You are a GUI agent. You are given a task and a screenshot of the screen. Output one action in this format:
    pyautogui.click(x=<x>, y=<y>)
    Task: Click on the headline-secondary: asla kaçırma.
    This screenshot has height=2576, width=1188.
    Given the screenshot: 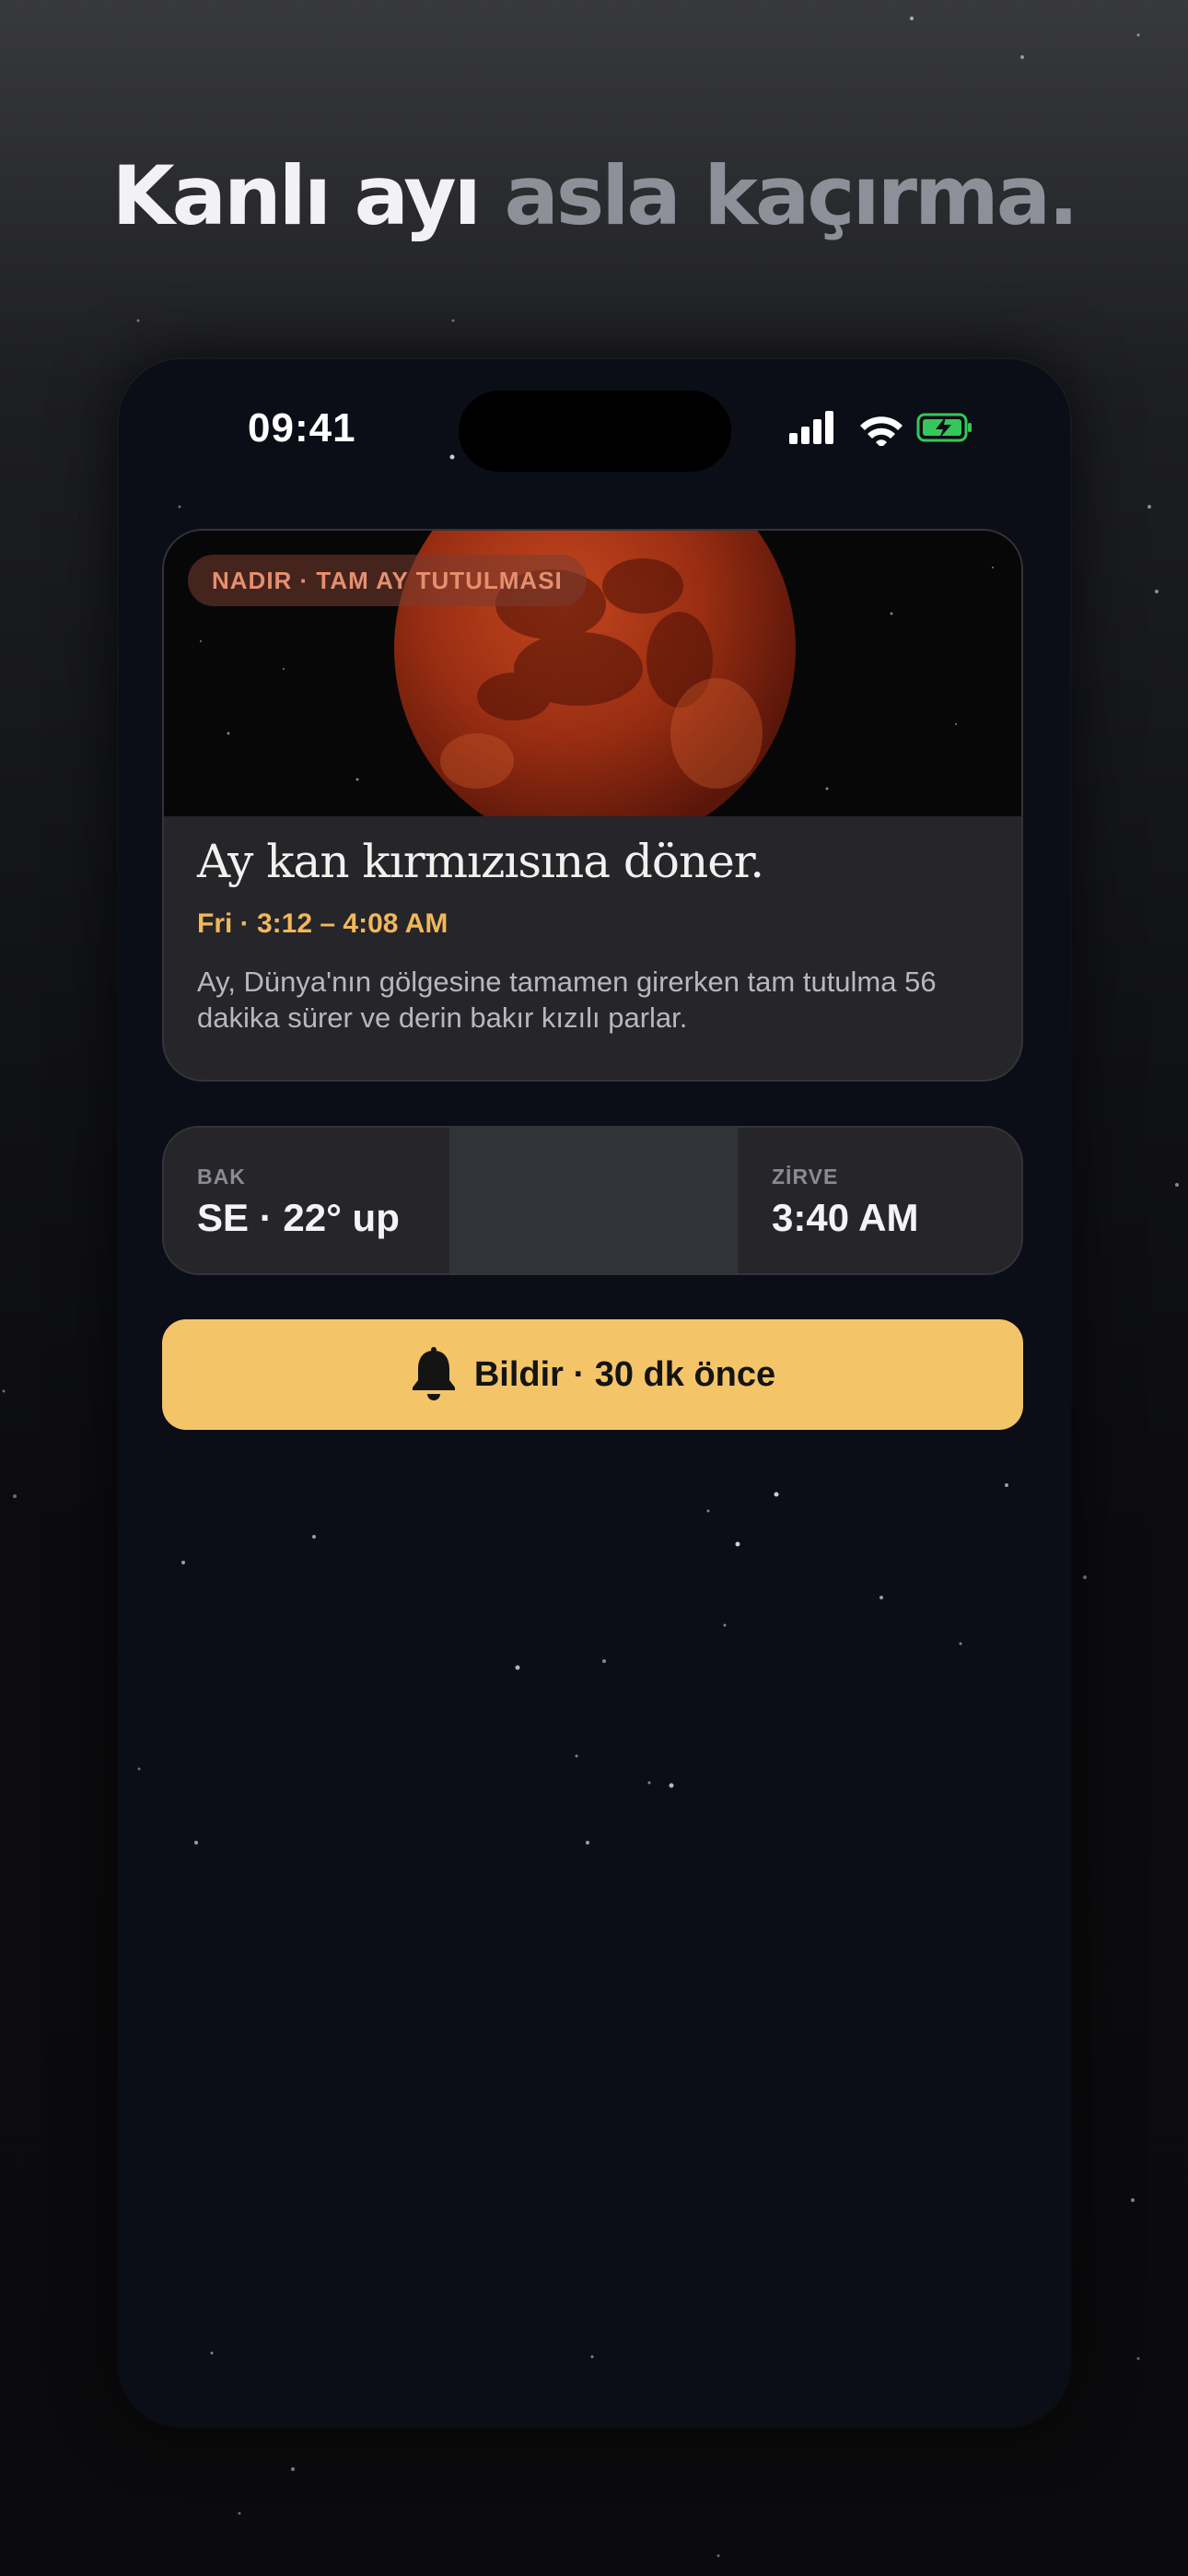 What is the action you would take?
    pyautogui.click(x=791, y=195)
    